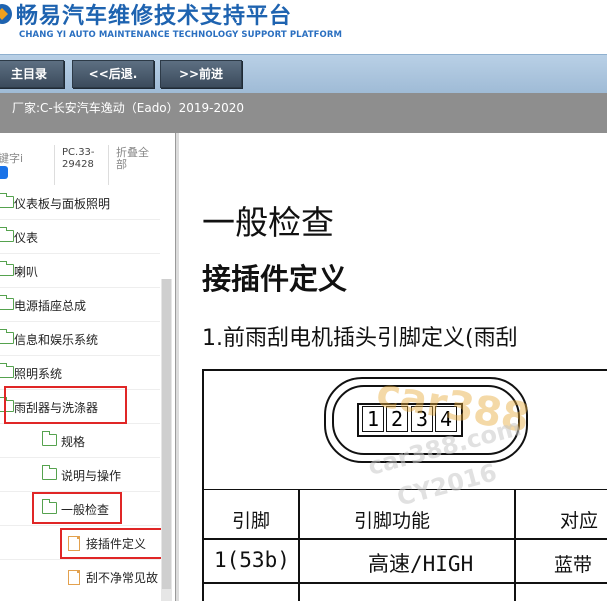 The image size is (607, 601). I want to click on tree-item-power-outlet: 电源插座总成, so click(80, 305).